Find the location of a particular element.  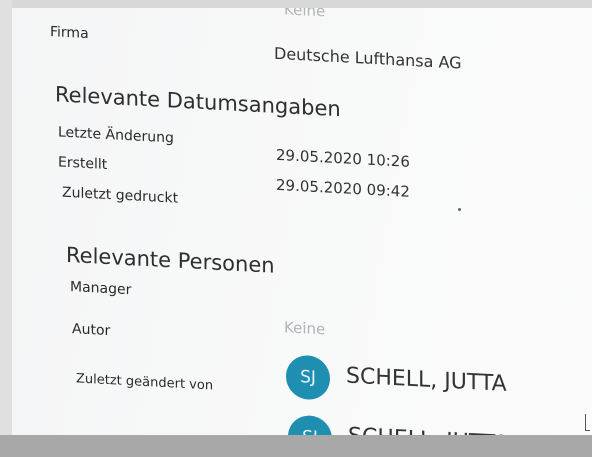

author-name: SCHELL, JUTTA is located at coordinates (426, 380).